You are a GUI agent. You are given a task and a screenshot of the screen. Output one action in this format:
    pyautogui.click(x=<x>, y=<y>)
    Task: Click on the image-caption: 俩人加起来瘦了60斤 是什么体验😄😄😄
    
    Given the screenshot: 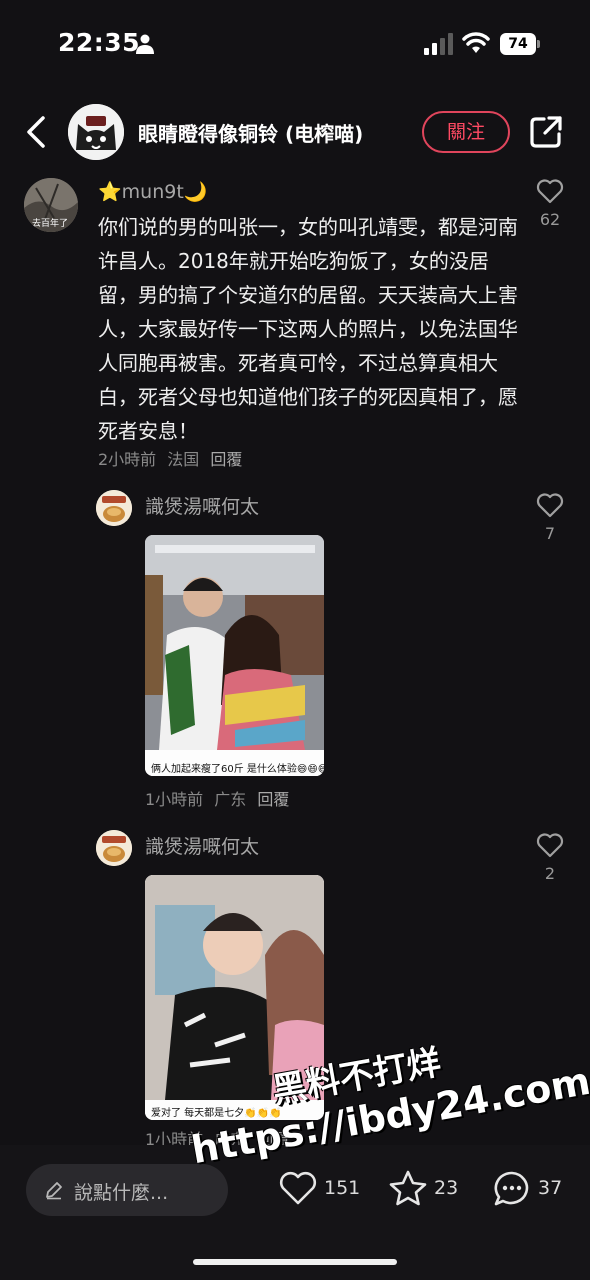 What is the action you would take?
    pyautogui.click(x=237, y=769)
    